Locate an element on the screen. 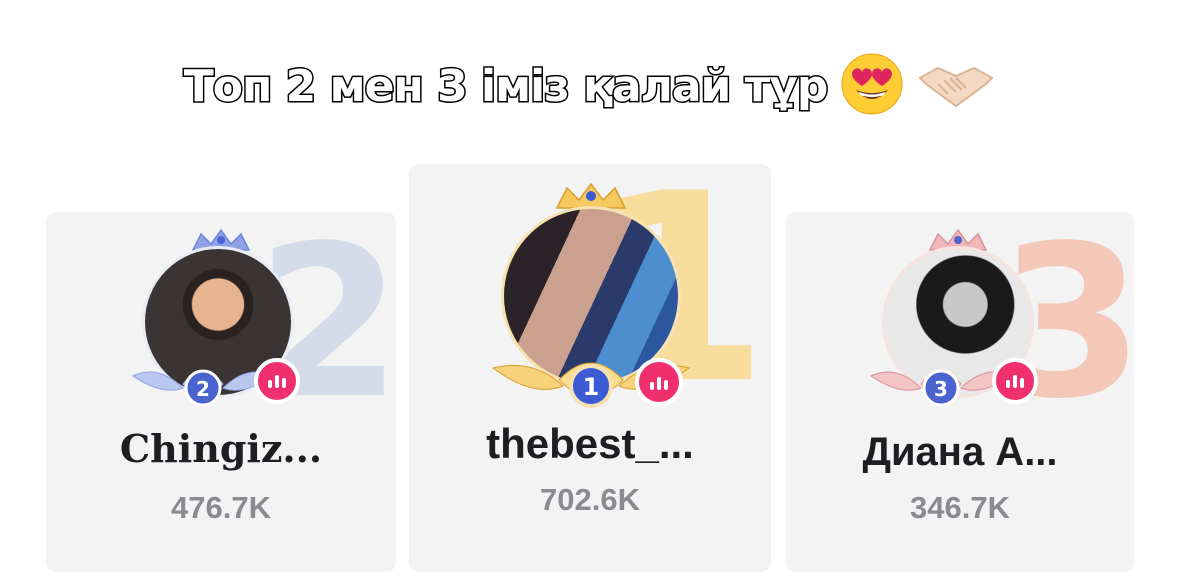 Image resolution: width=1180 pixels, height=586 pixels. caption-text: Топ 2 мен 3 іміз қалай тұр is located at coordinates (506, 87).